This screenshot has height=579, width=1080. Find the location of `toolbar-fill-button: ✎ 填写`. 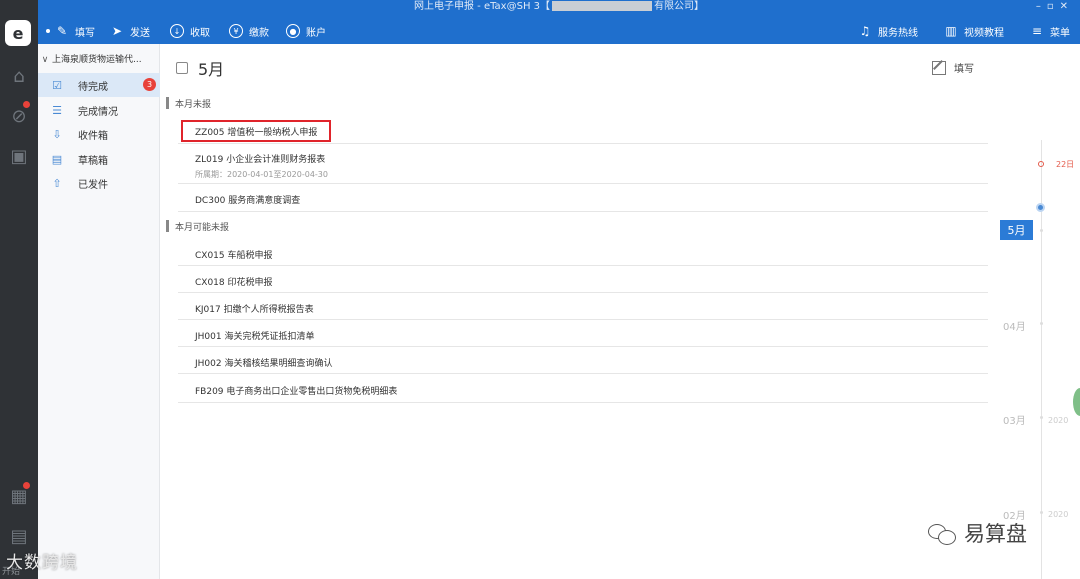

toolbar-fill-button: ✎ 填写 is located at coordinates (70, 31).